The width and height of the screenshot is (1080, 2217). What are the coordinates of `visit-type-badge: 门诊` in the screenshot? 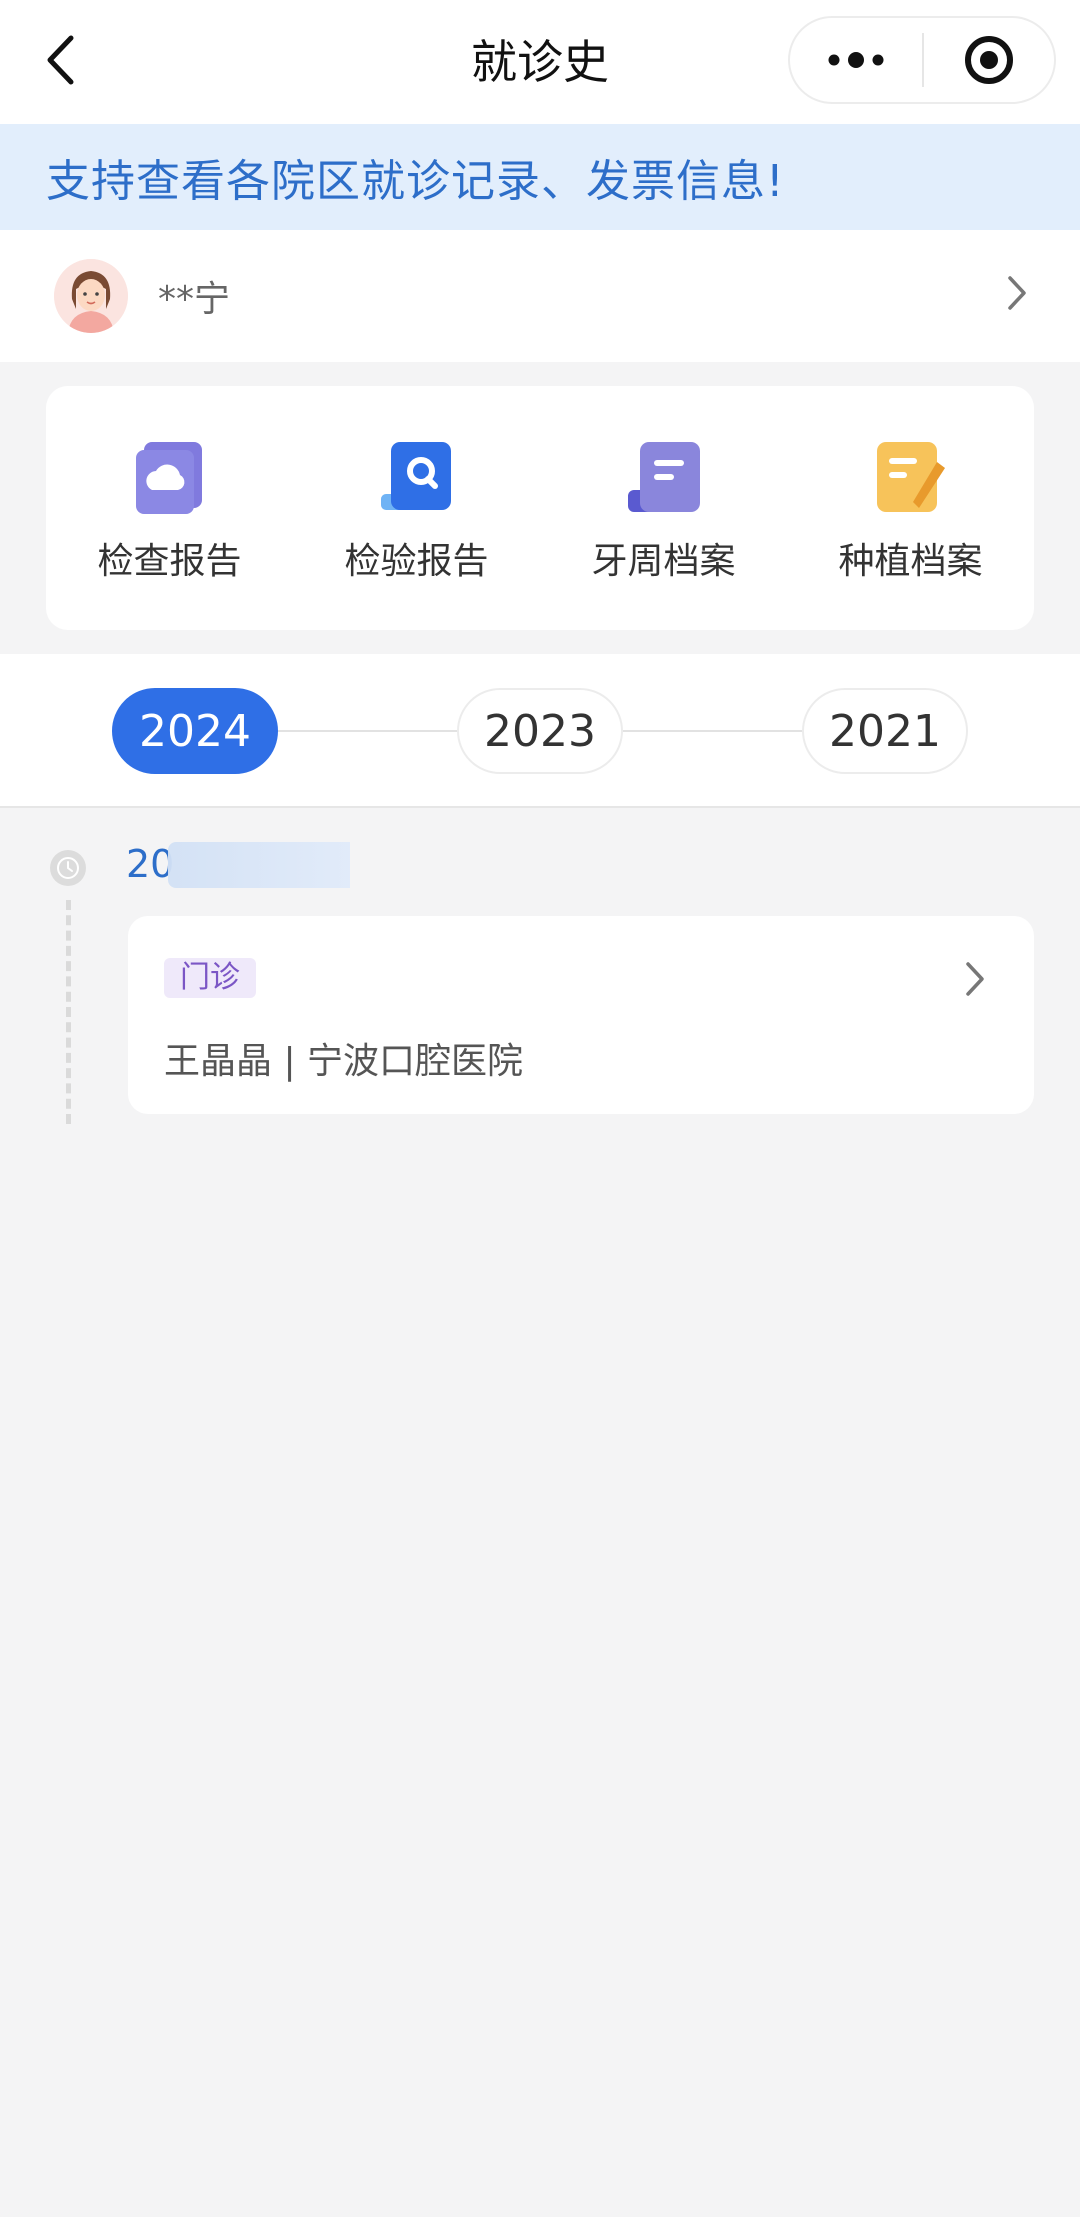 It's located at (210, 978).